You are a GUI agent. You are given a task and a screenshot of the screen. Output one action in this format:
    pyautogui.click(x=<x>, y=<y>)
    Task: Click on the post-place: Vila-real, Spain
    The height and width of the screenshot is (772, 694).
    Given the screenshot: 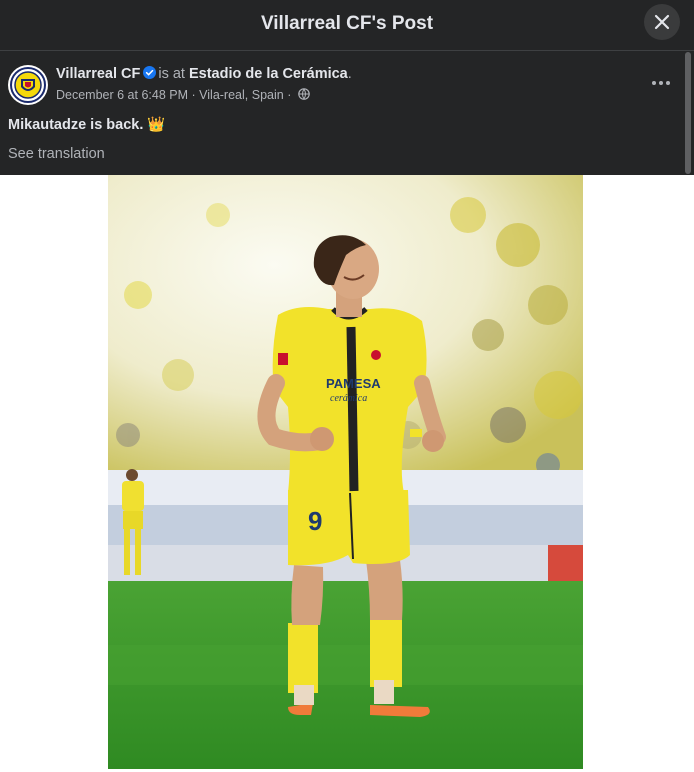 What is the action you would take?
    pyautogui.click(x=241, y=95)
    